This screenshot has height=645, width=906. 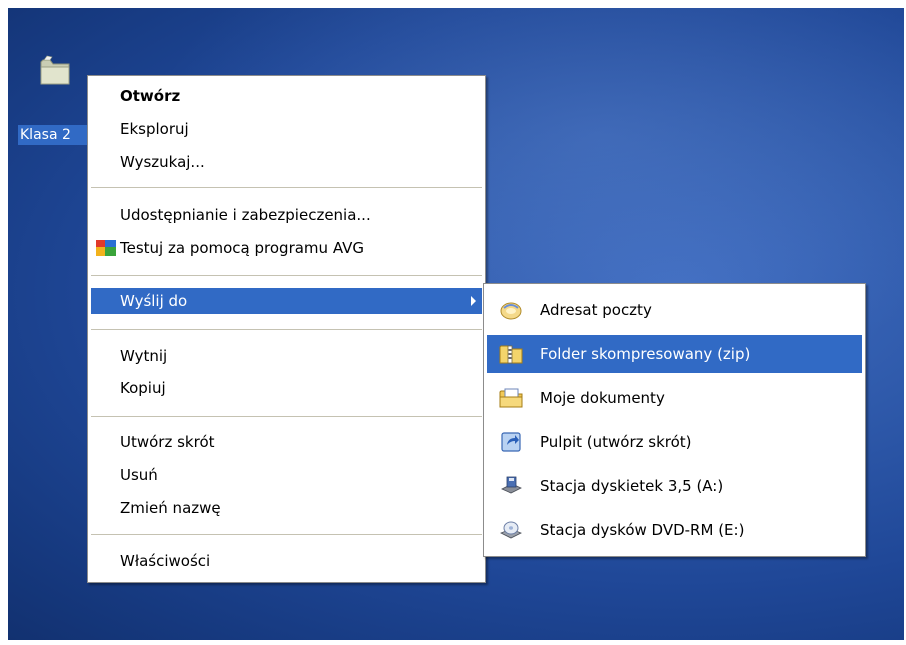 I want to click on submenu-item-desktop-shortcut: Pulpit (utwórz skrót), so click(x=674, y=442).